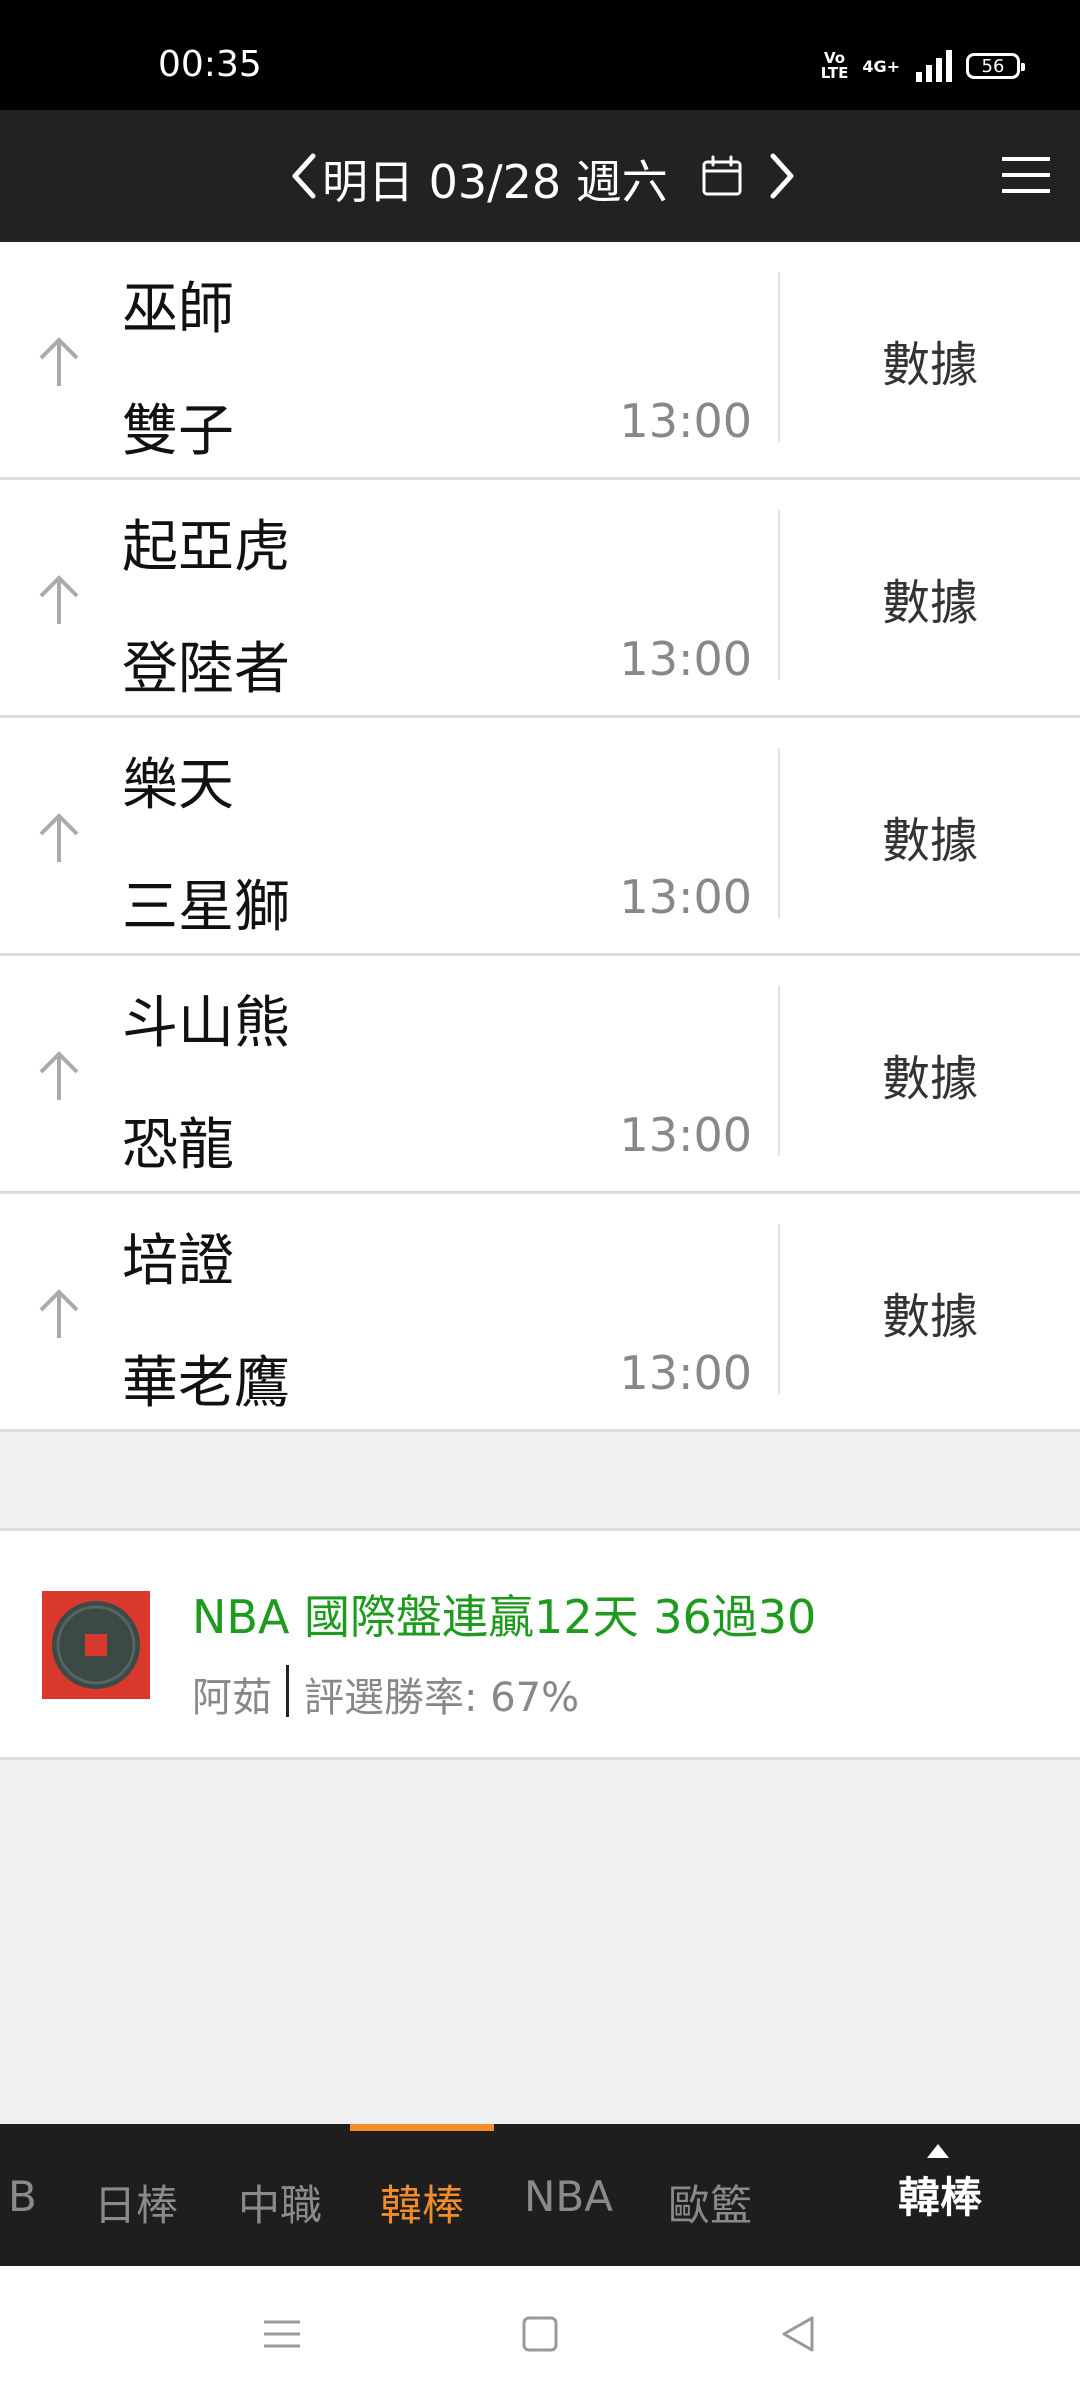 The height and width of the screenshot is (2400, 1080). Describe the element at coordinates (504, 1617) in the screenshot. I see `promo-title: NBA 國際盤連贏12天 36過30` at that location.